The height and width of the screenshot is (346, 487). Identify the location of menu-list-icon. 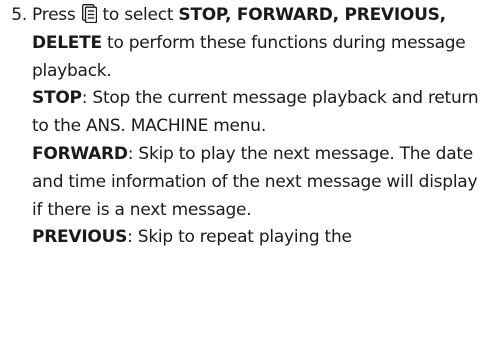
(89, 13).